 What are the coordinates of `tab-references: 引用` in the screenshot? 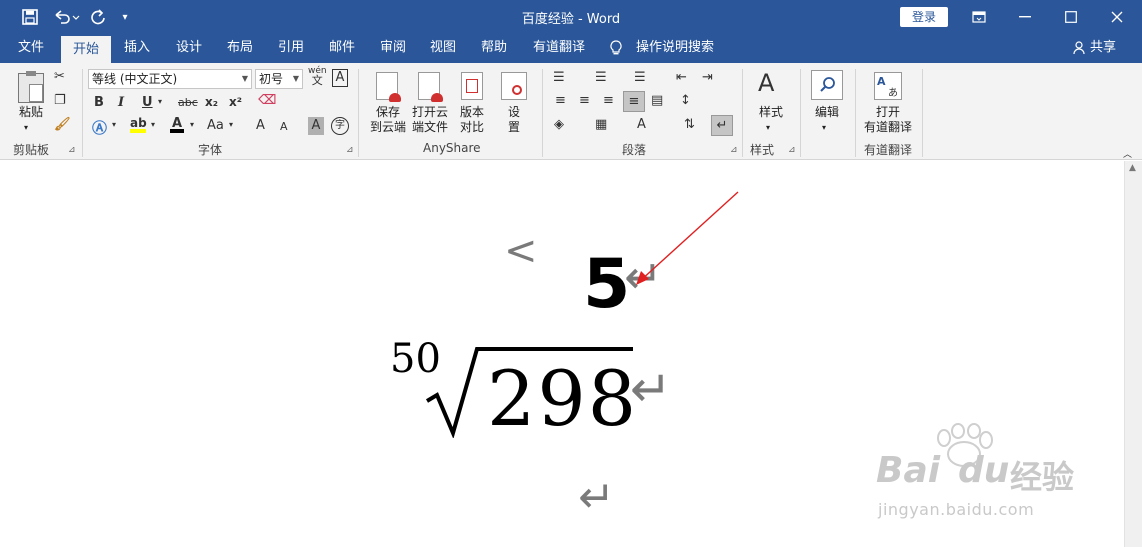 It's located at (291, 48).